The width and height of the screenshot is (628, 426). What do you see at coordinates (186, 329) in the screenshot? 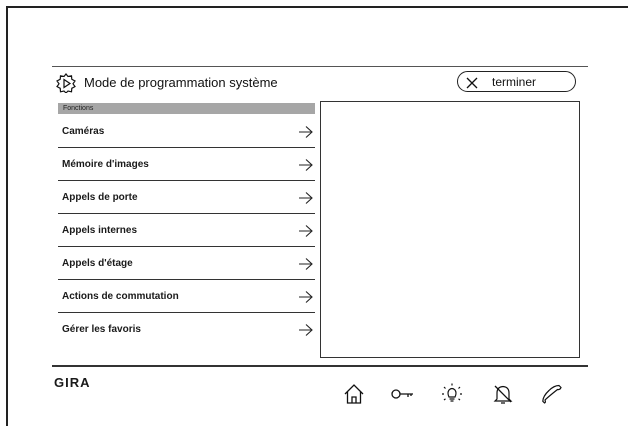
I see `menu-item-manage-favorites: Gérer les favoris` at bounding box center [186, 329].